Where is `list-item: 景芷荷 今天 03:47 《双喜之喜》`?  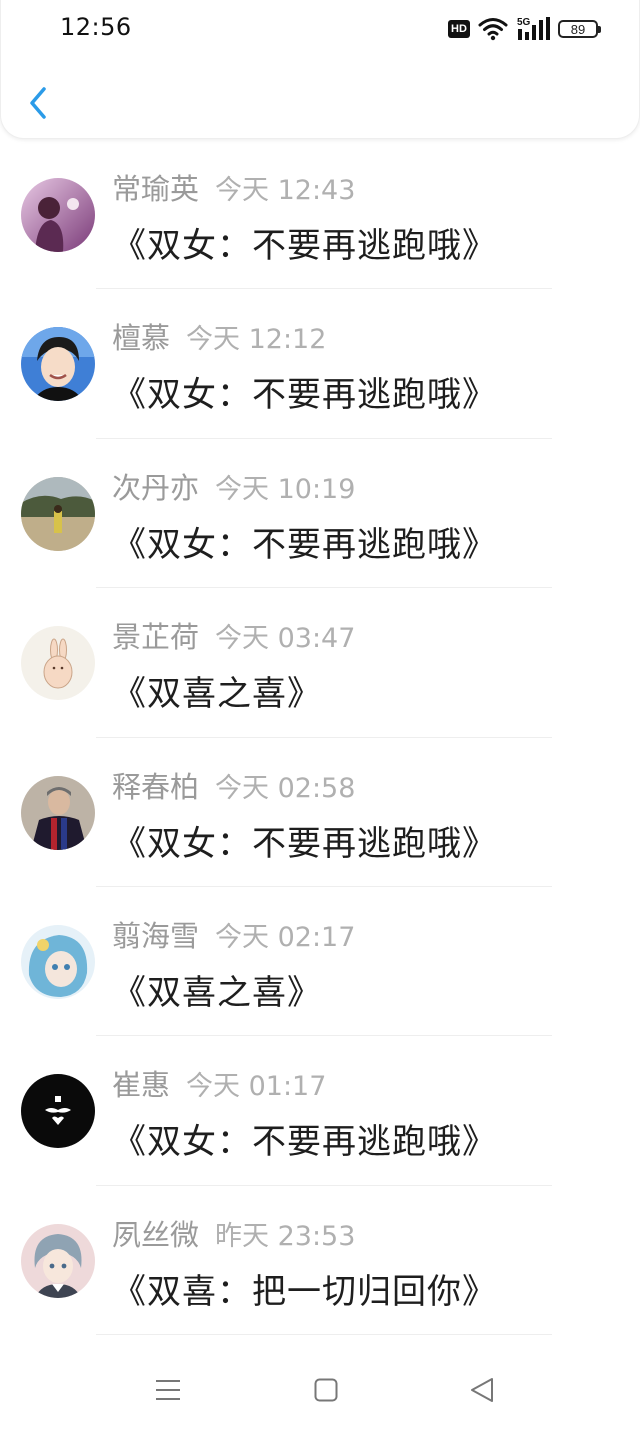 list-item: 景芷荷 今天 03:47 《双喜之喜》 is located at coordinates (320, 663).